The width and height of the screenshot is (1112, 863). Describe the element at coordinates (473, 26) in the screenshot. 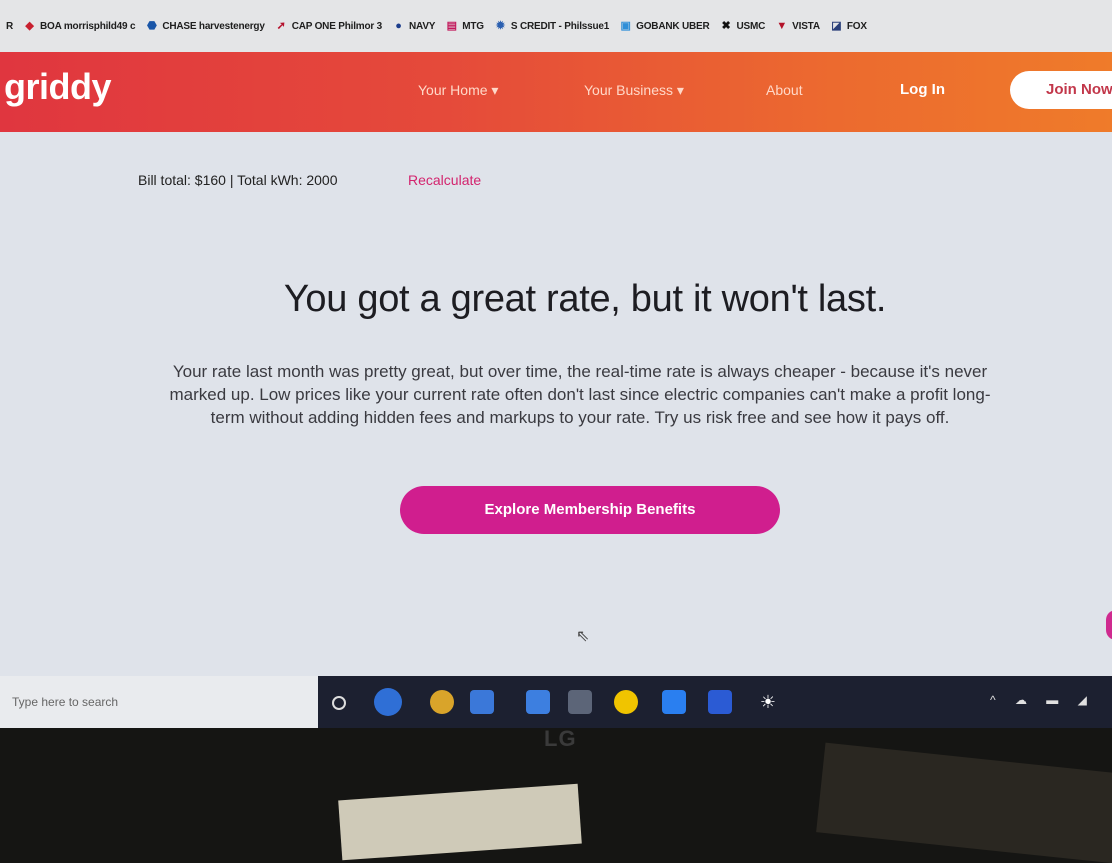

I see `bookmark-label: MTG` at that location.